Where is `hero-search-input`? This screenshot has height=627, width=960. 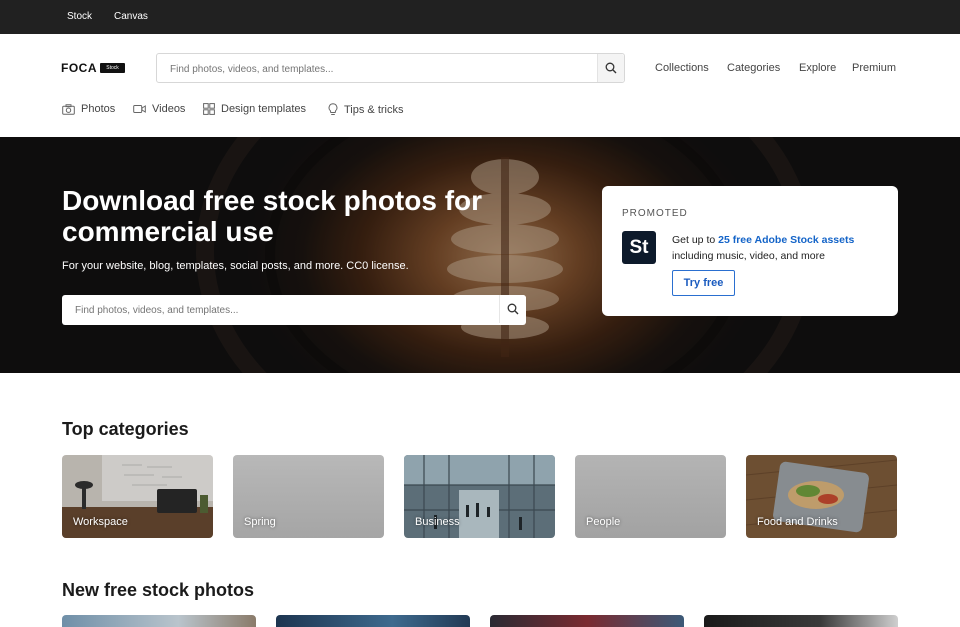
hero-search-input is located at coordinates (275, 310).